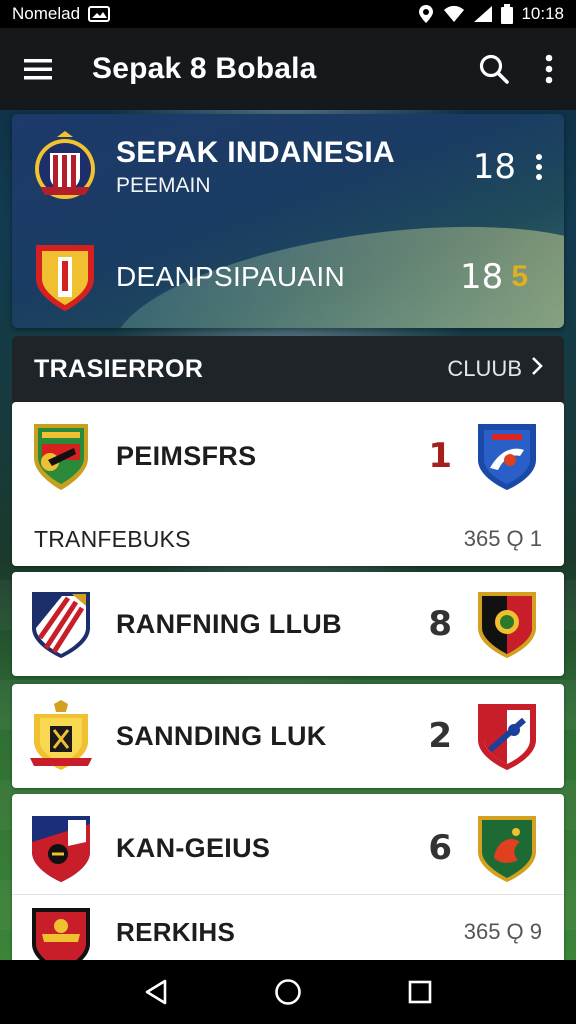 Image resolution: width=576 pixels, height=1024 pixels. I want to click on transfer-score: 6, so click(440, 848).